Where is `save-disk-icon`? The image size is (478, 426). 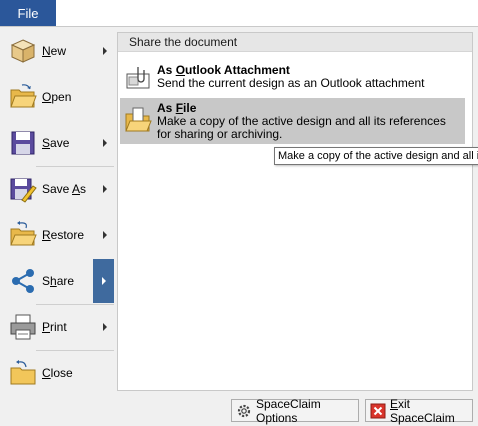
save-disk-icon is located at coordinates (23, 143).